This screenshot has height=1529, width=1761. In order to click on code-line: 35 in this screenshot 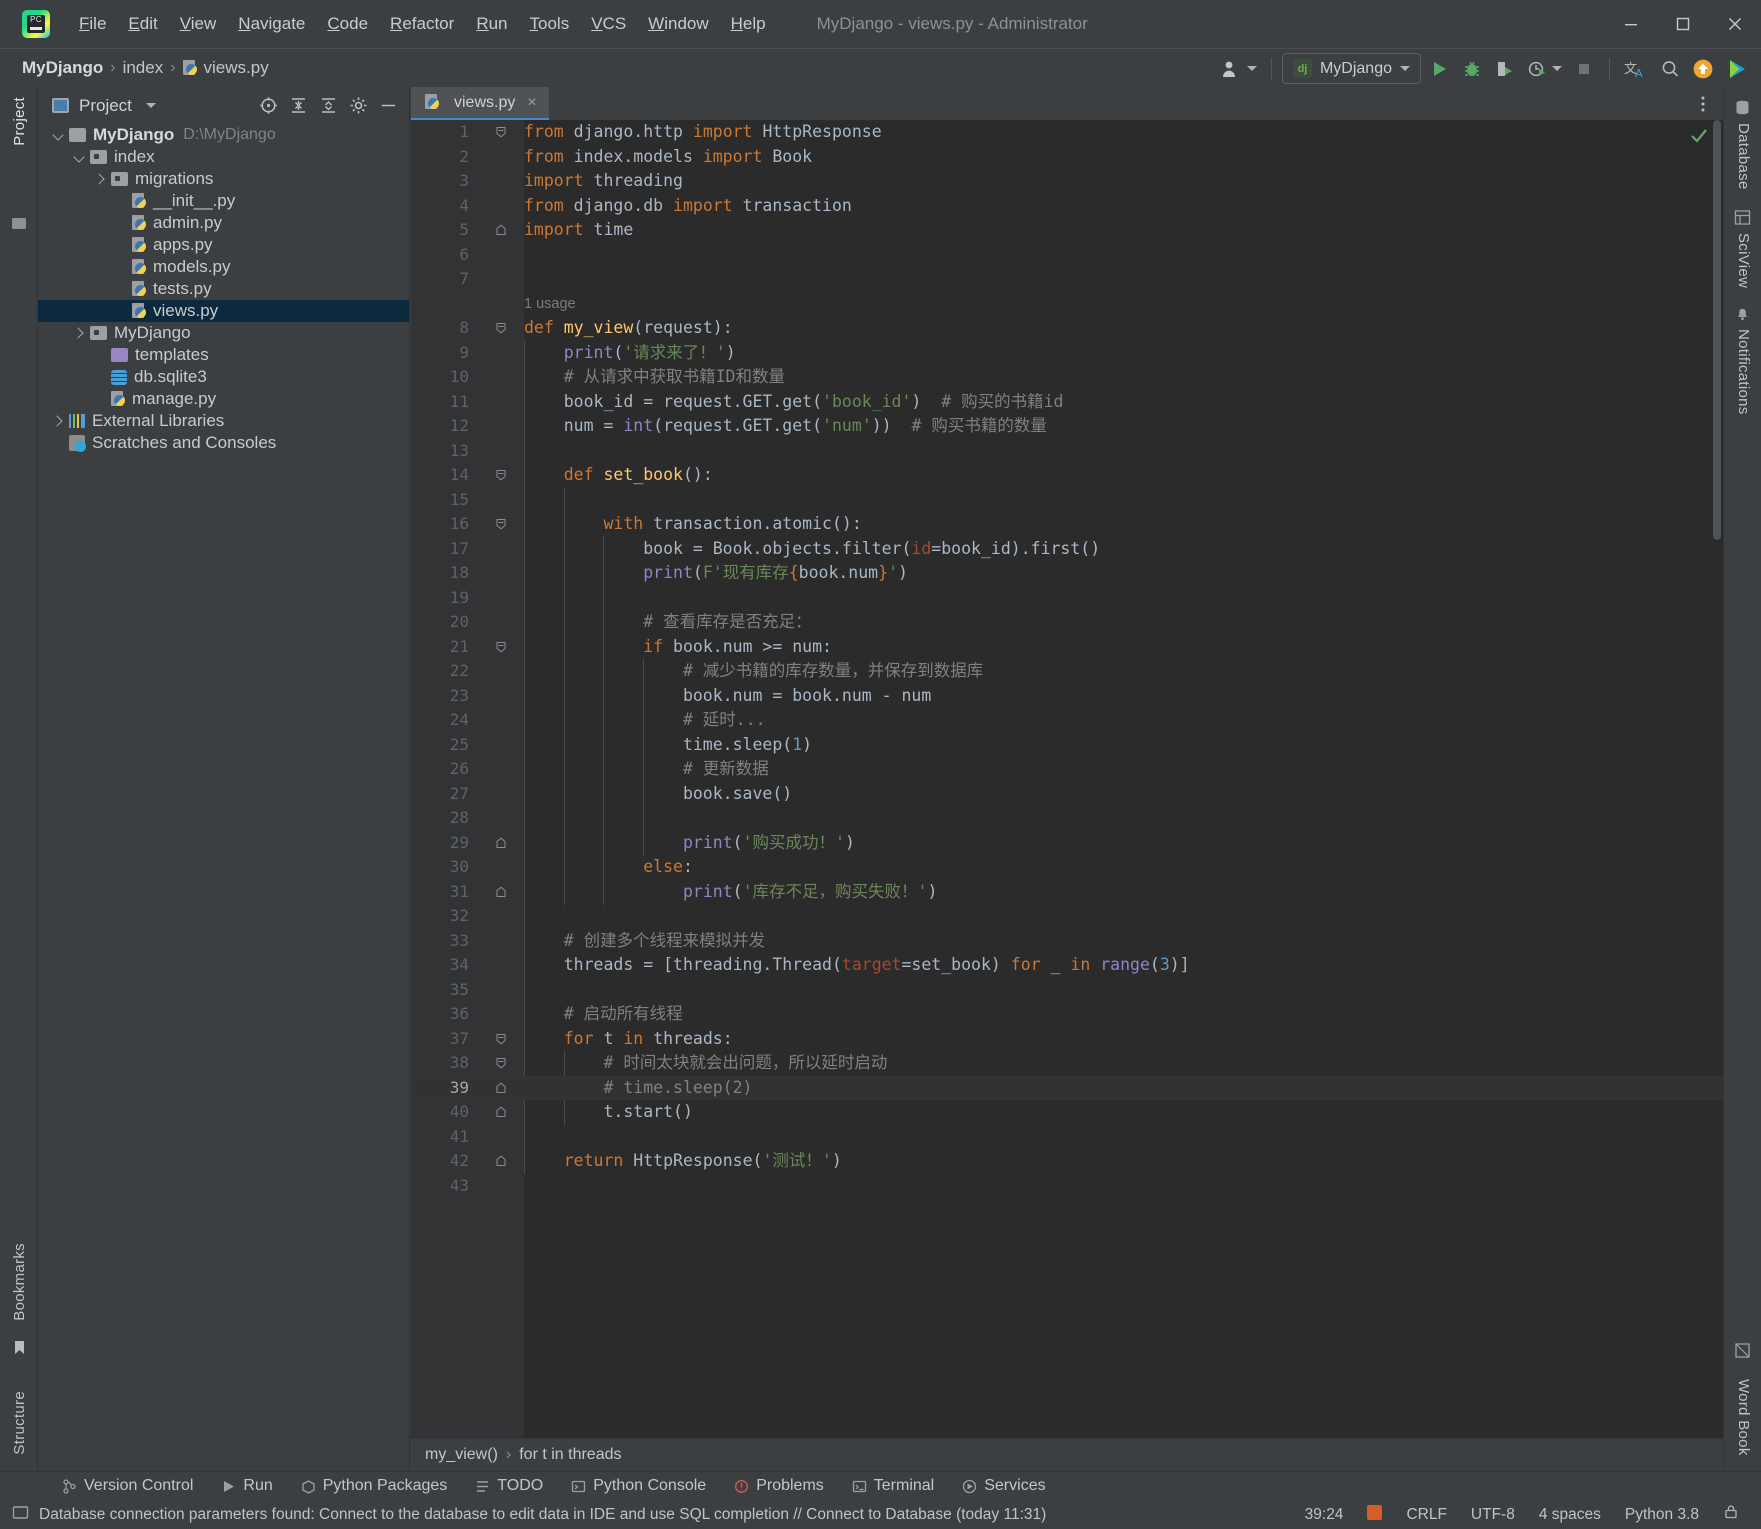, I will do `click(1067, 990)`.